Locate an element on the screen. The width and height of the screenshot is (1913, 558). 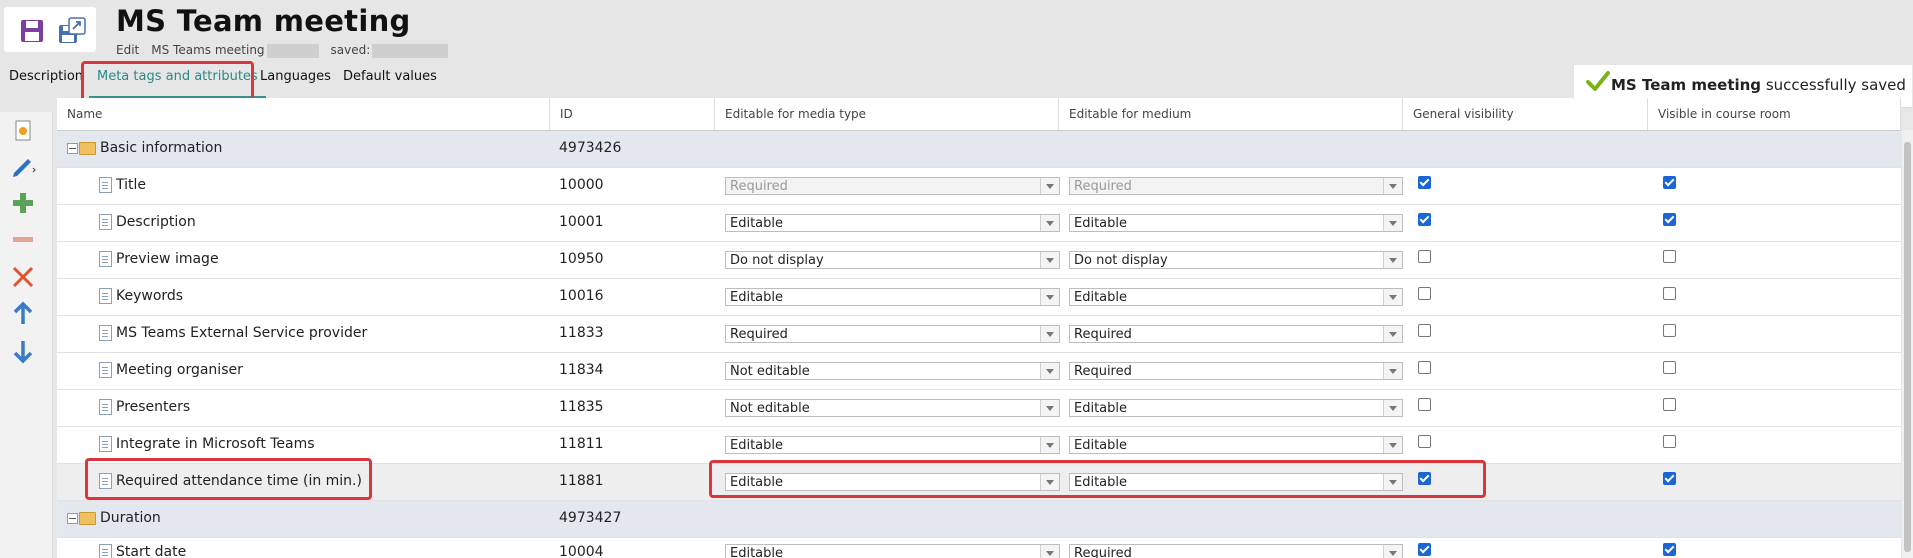
add-icon is located at coordinates (23, 203).